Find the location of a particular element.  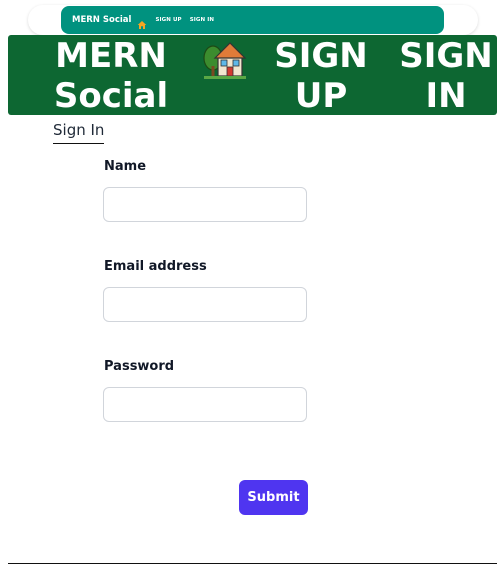

topbar-signin-link: SIGN IN is located at coordinates (202, 20).